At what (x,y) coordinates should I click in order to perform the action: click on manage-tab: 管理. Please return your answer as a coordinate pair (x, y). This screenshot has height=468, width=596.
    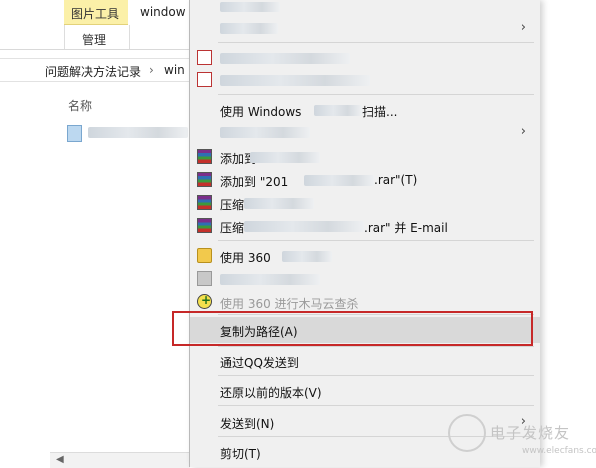
    Looking at the image, I should click on (97, 37).